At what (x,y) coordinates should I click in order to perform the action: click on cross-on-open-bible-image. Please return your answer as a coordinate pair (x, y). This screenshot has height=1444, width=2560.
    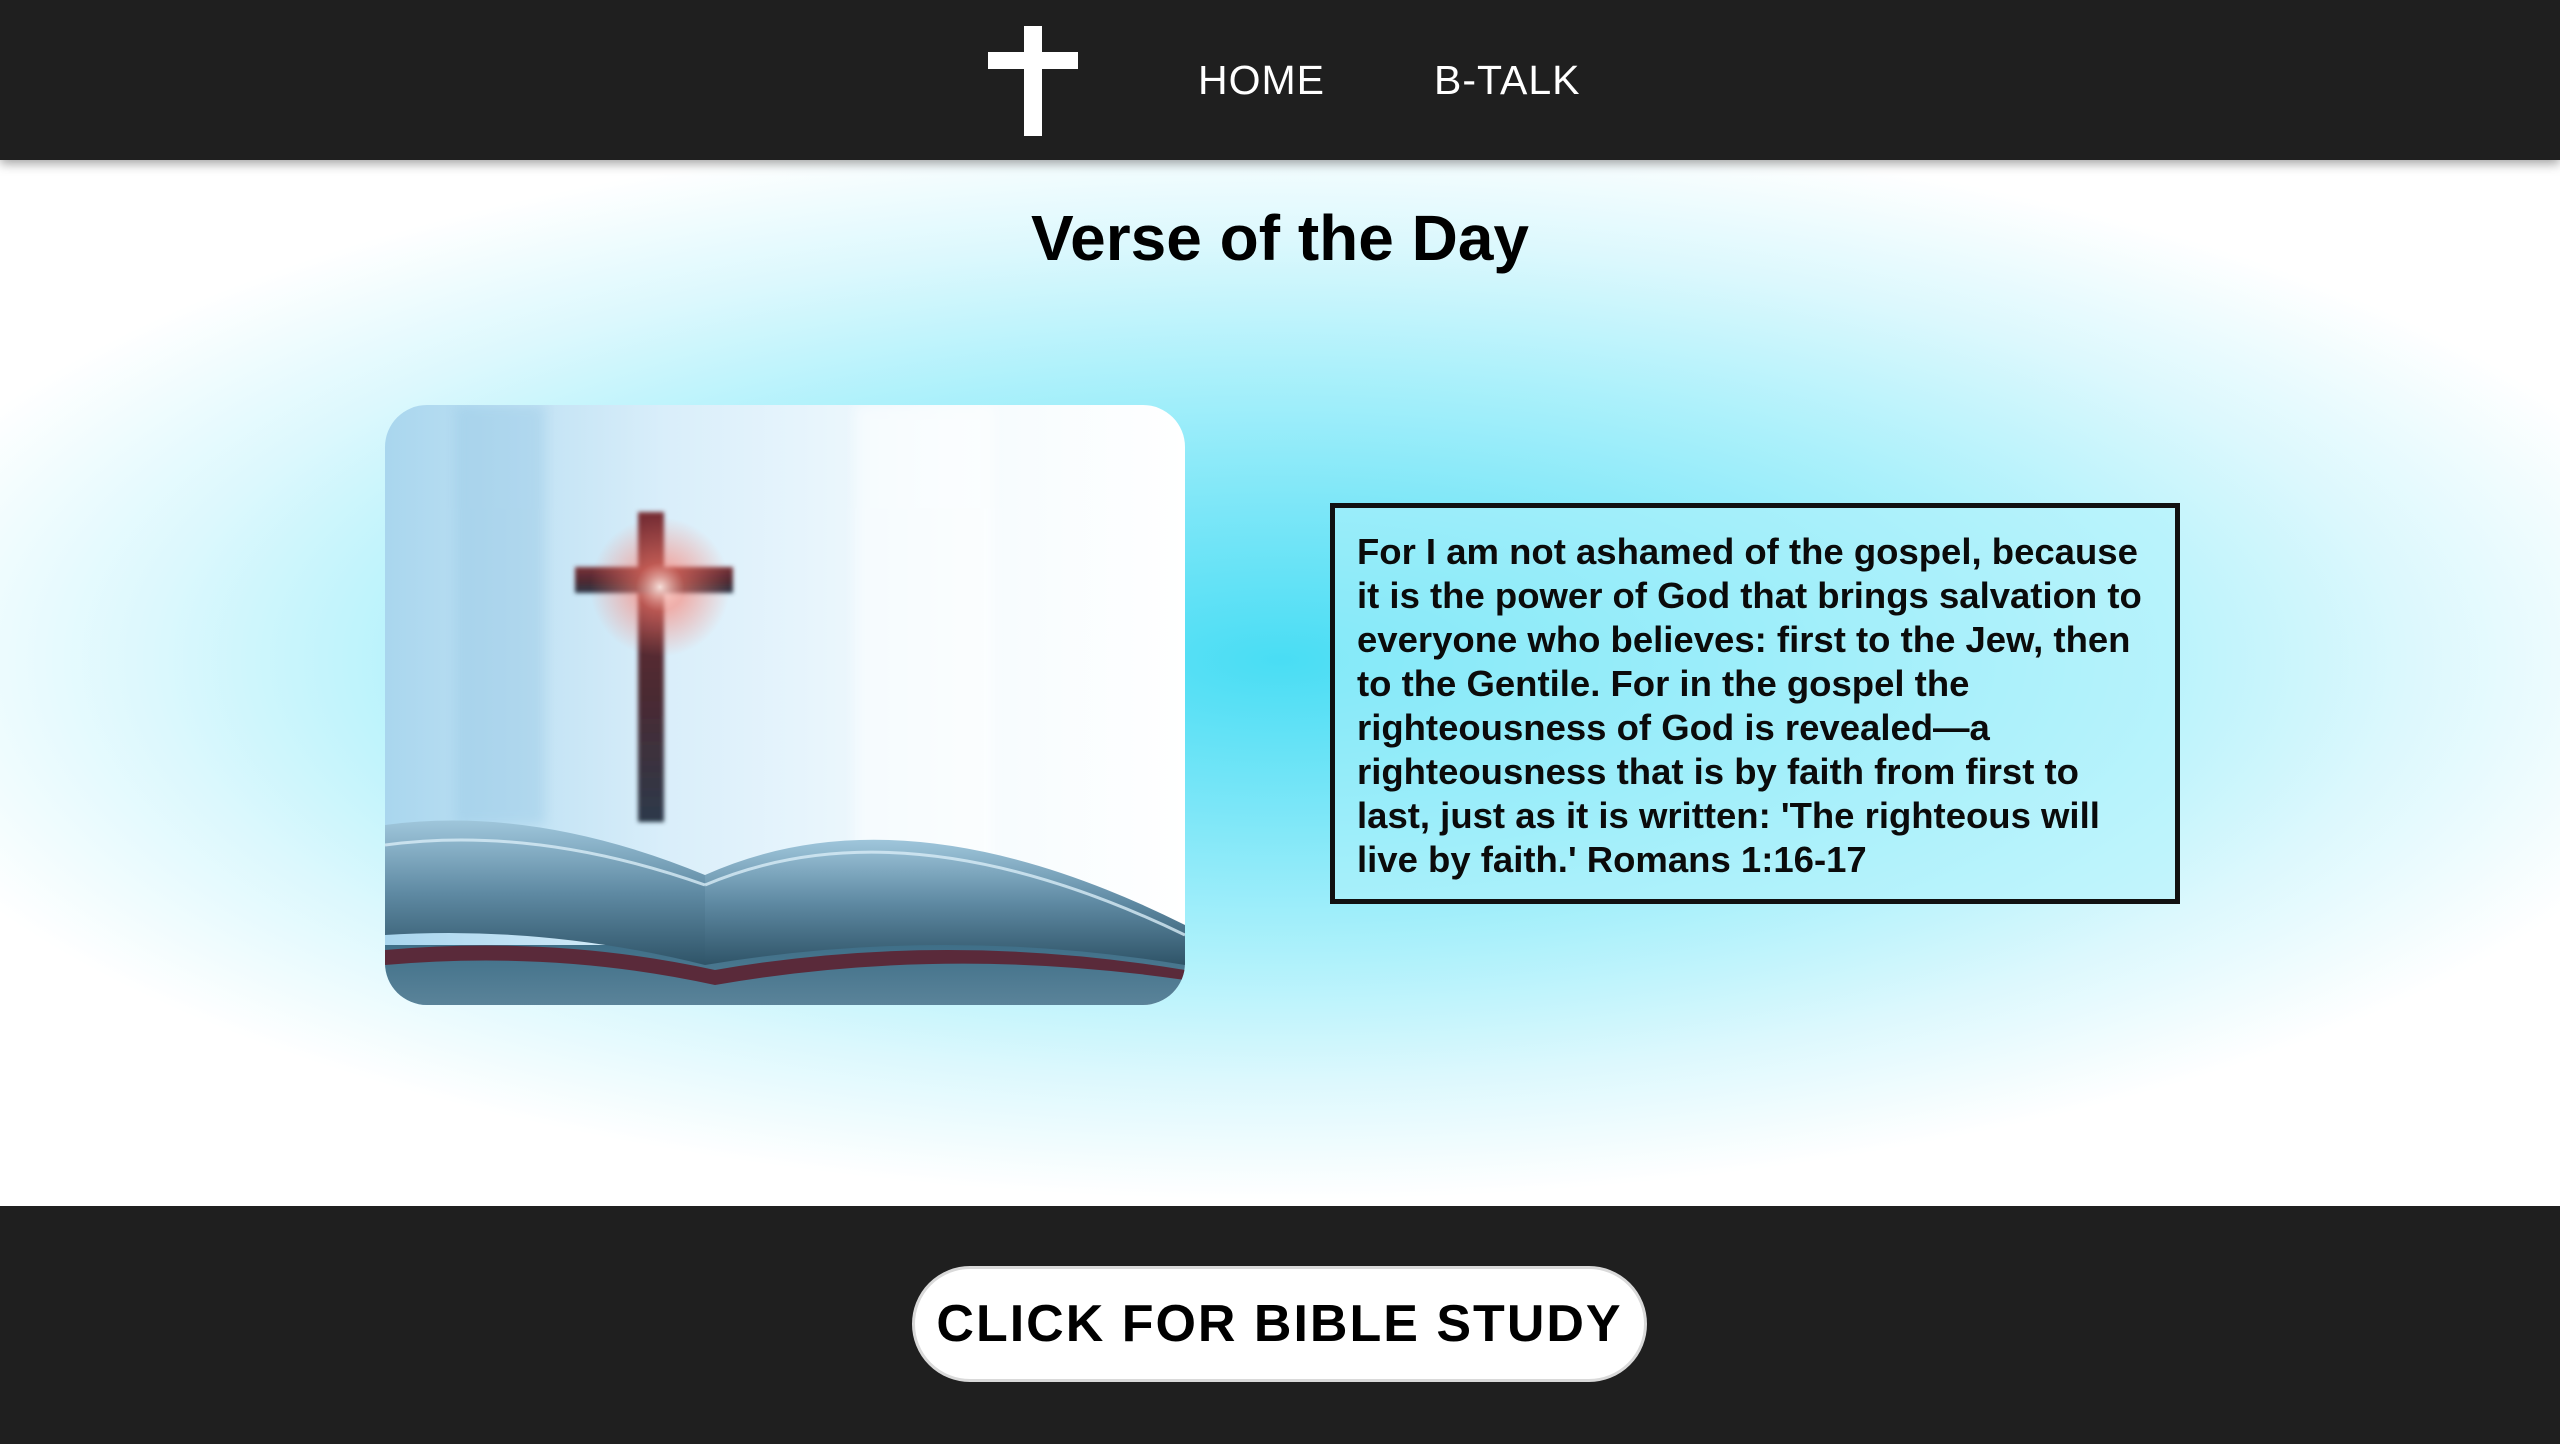
    Looking at the image, I should click on (785, 705).